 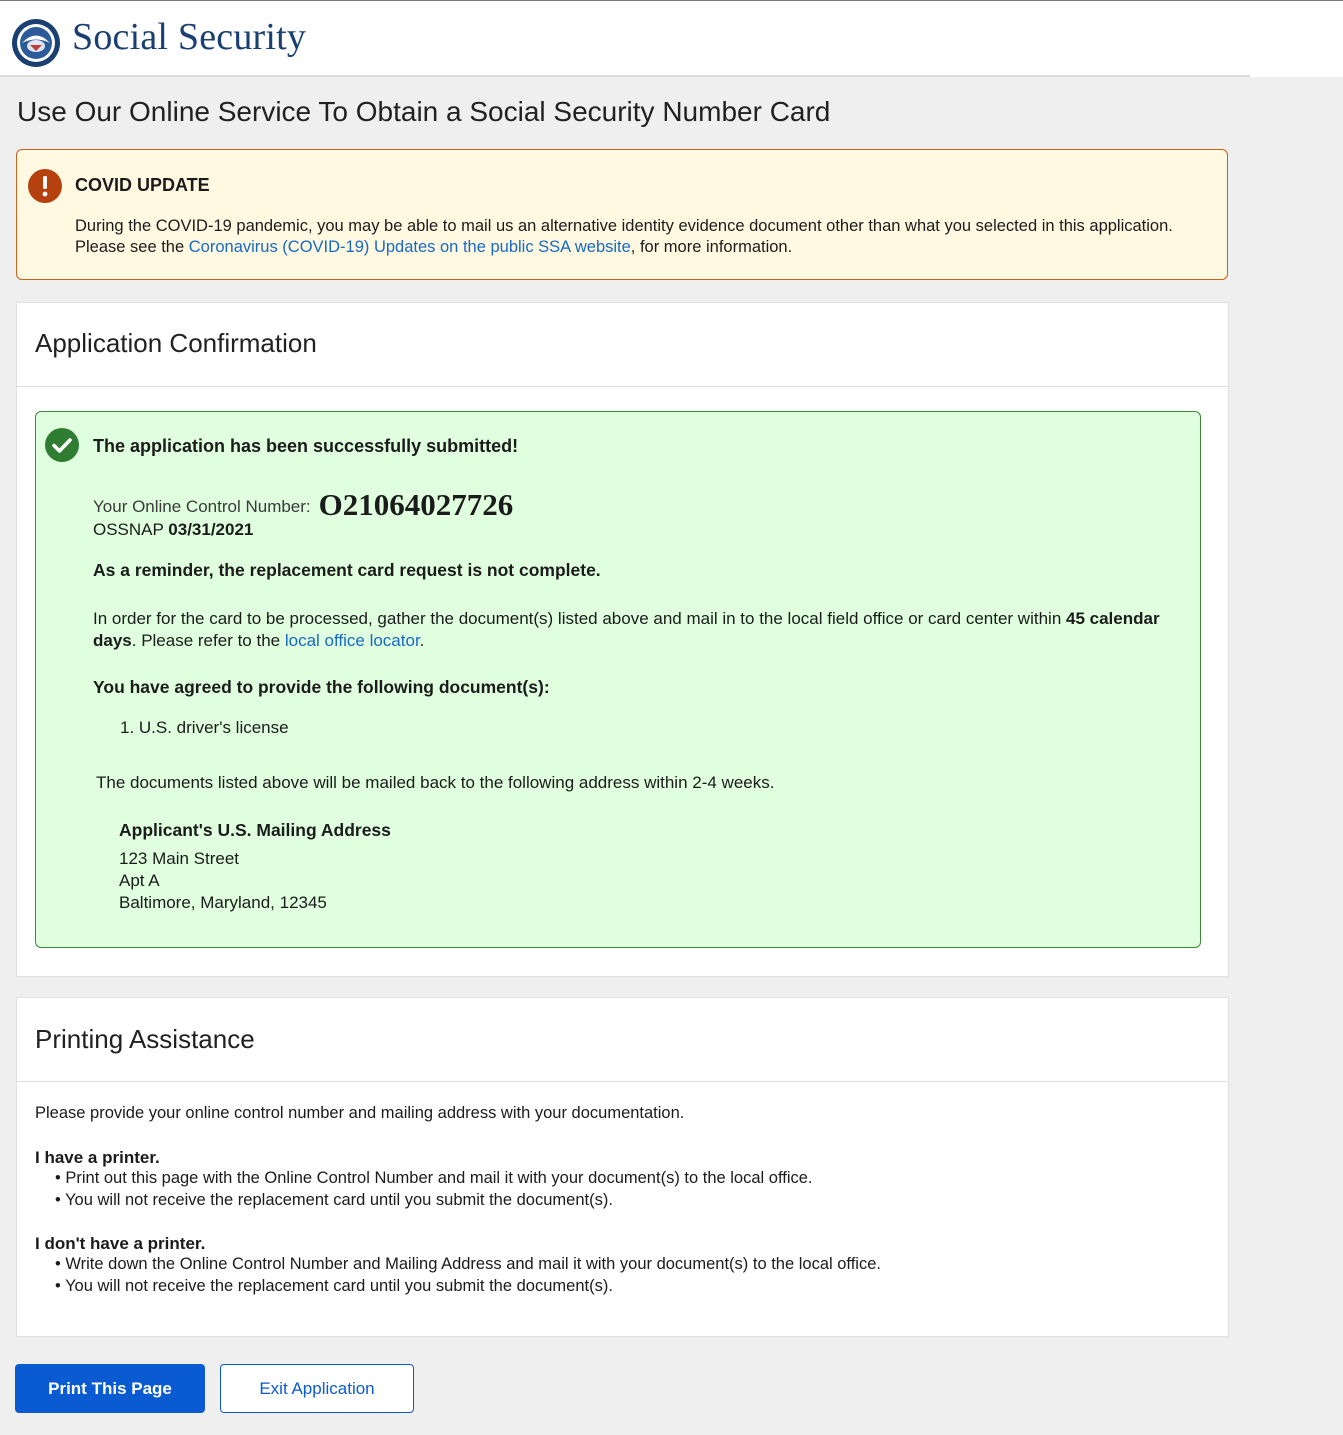 What do you see at coordinates (622, 1040) in the screenshot?
I see `printing-panel-title: Printing Assistance` at bounding box center [622, 1040].